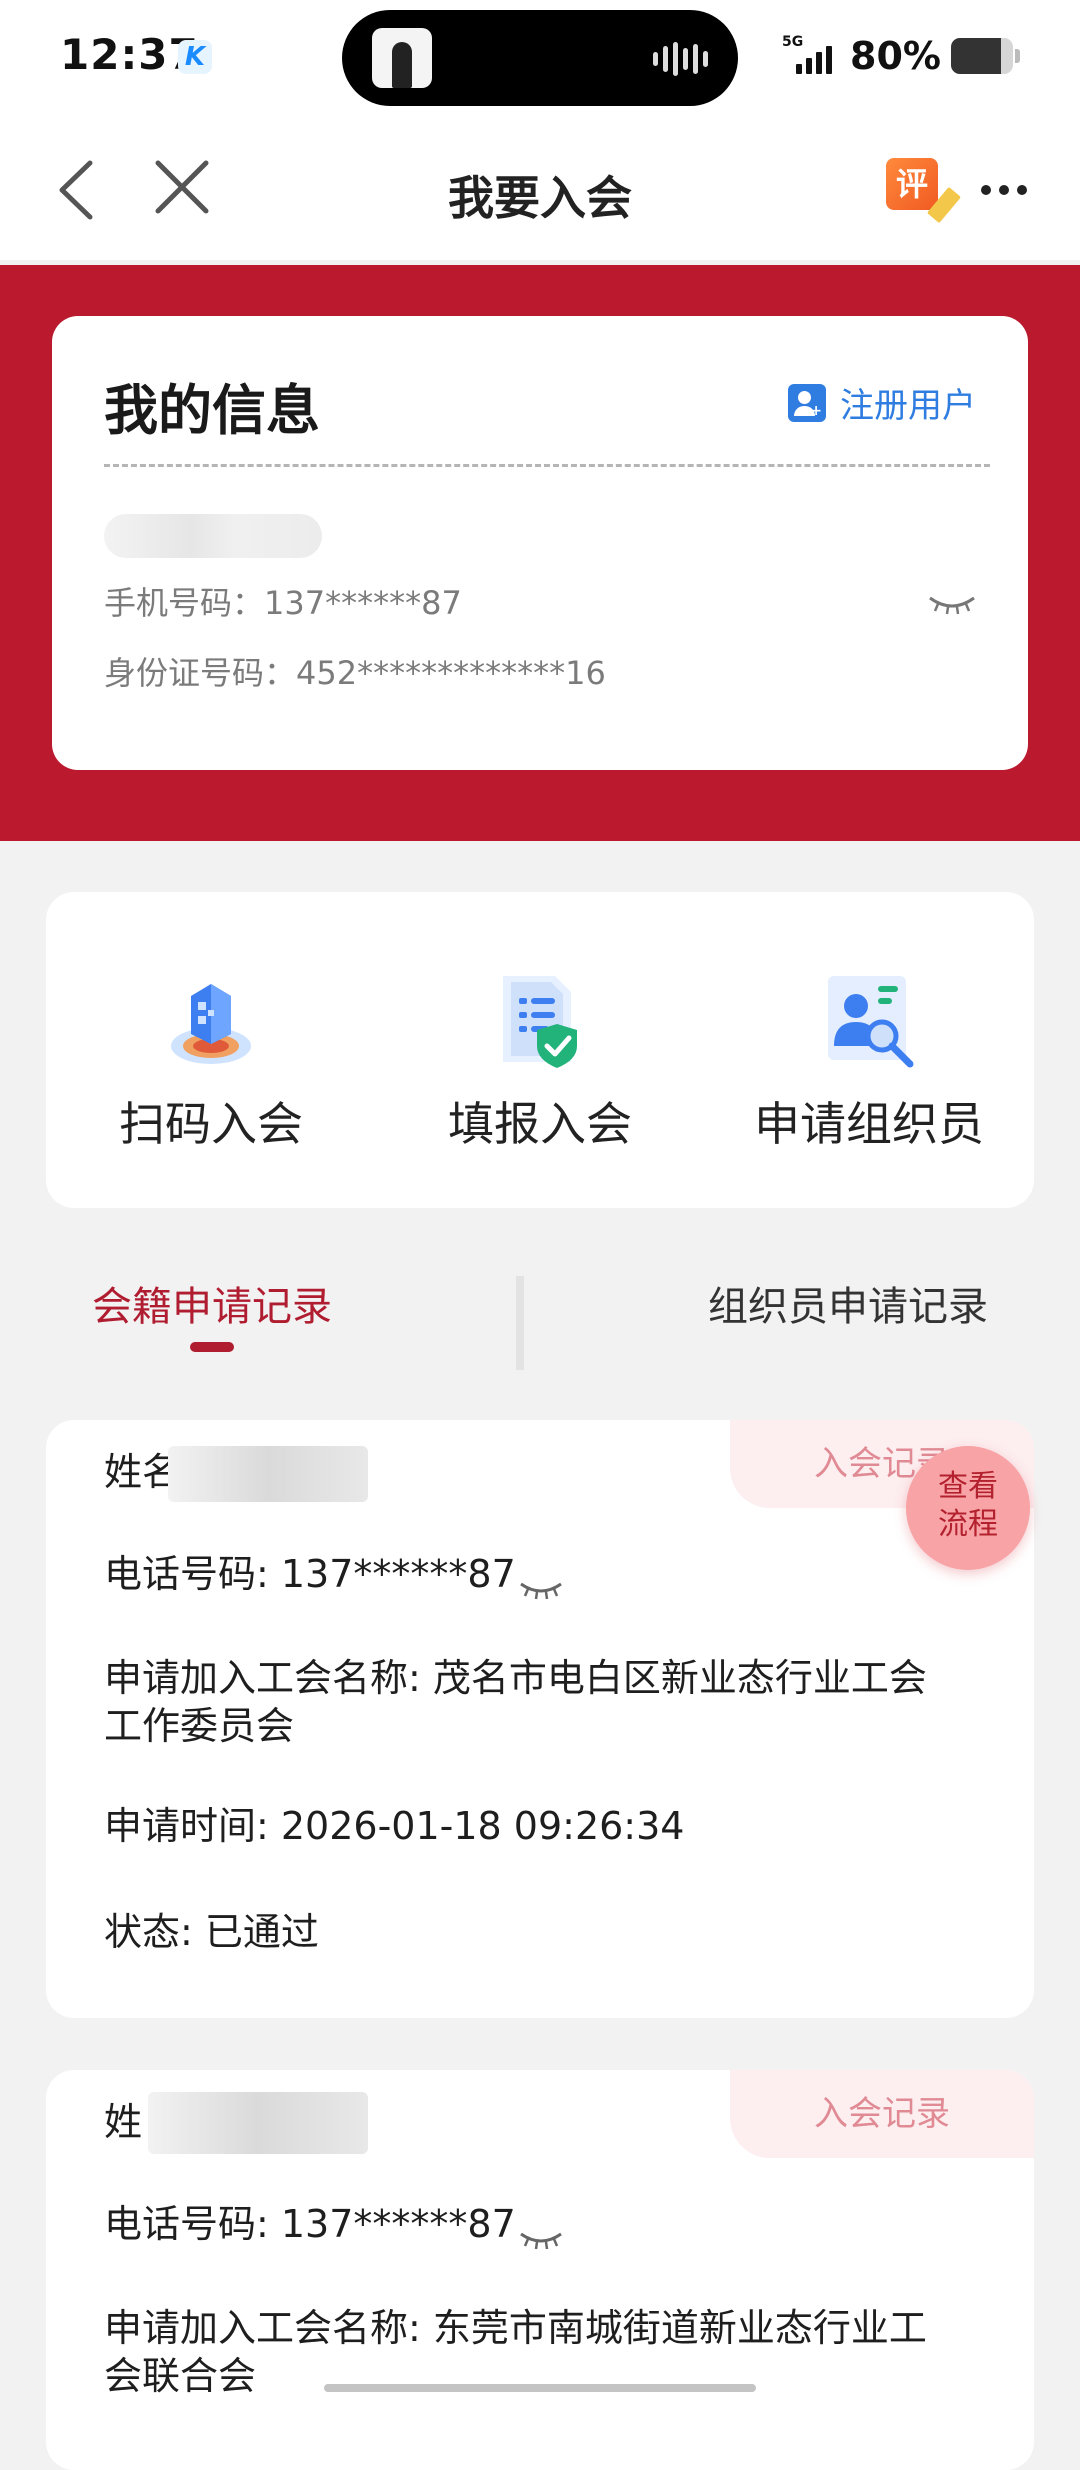 Image resolution: width=1080 pixels, height=2470 pixels. I want to click on audio-wave-icon, so click(680, 59).